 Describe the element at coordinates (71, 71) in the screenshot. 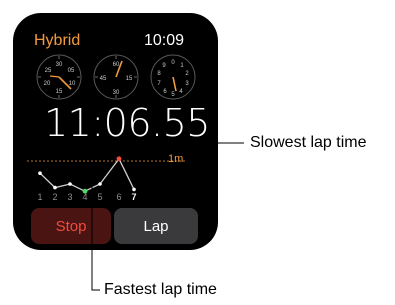

I see `svg-text: 05` at that location.